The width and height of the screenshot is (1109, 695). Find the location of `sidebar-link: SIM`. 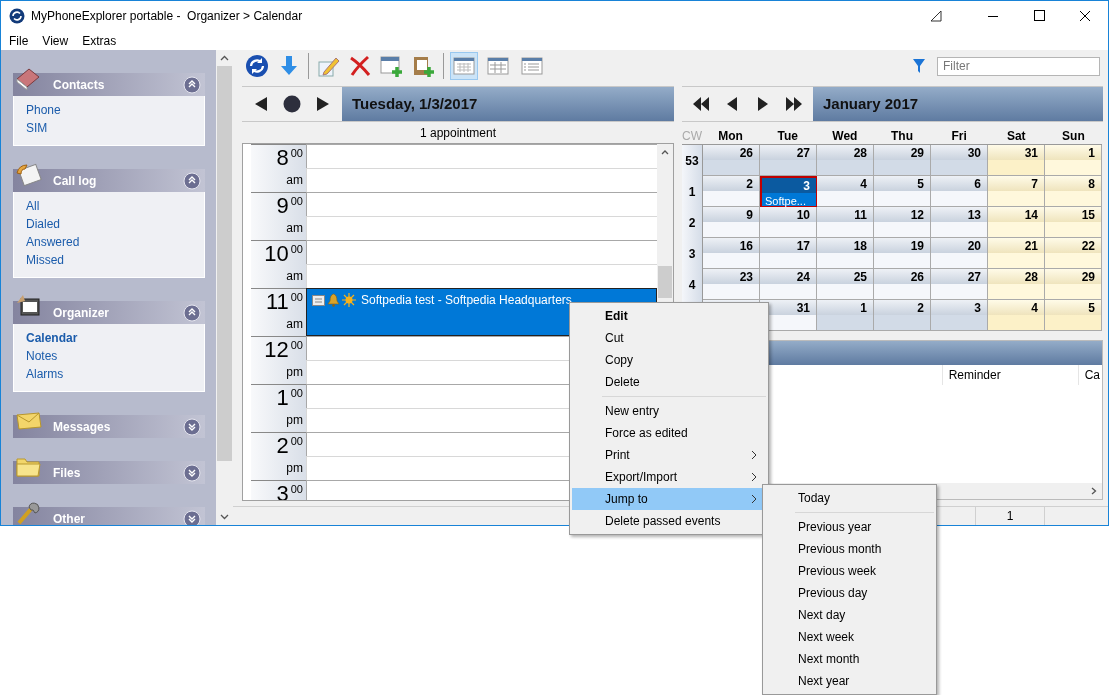

sidebar-link: SIM is located at coordinates (37, 128).